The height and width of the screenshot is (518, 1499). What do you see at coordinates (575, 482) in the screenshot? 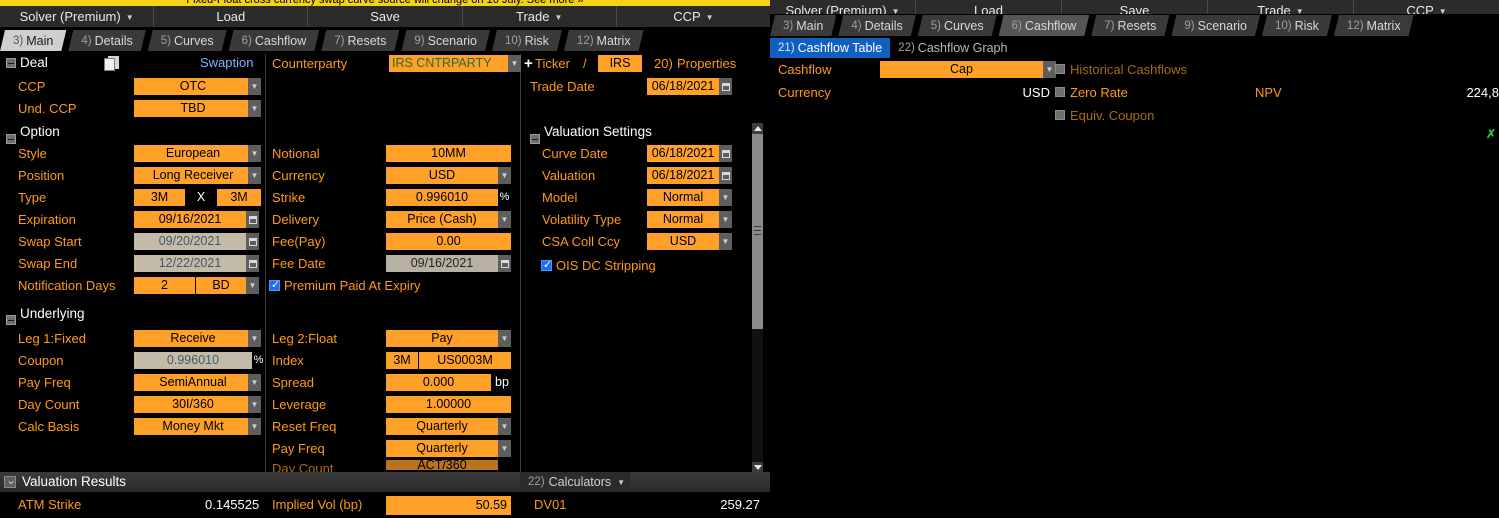
I see `calculators-menu: 22) Calculators ▼` at bounding box center [575, 482].